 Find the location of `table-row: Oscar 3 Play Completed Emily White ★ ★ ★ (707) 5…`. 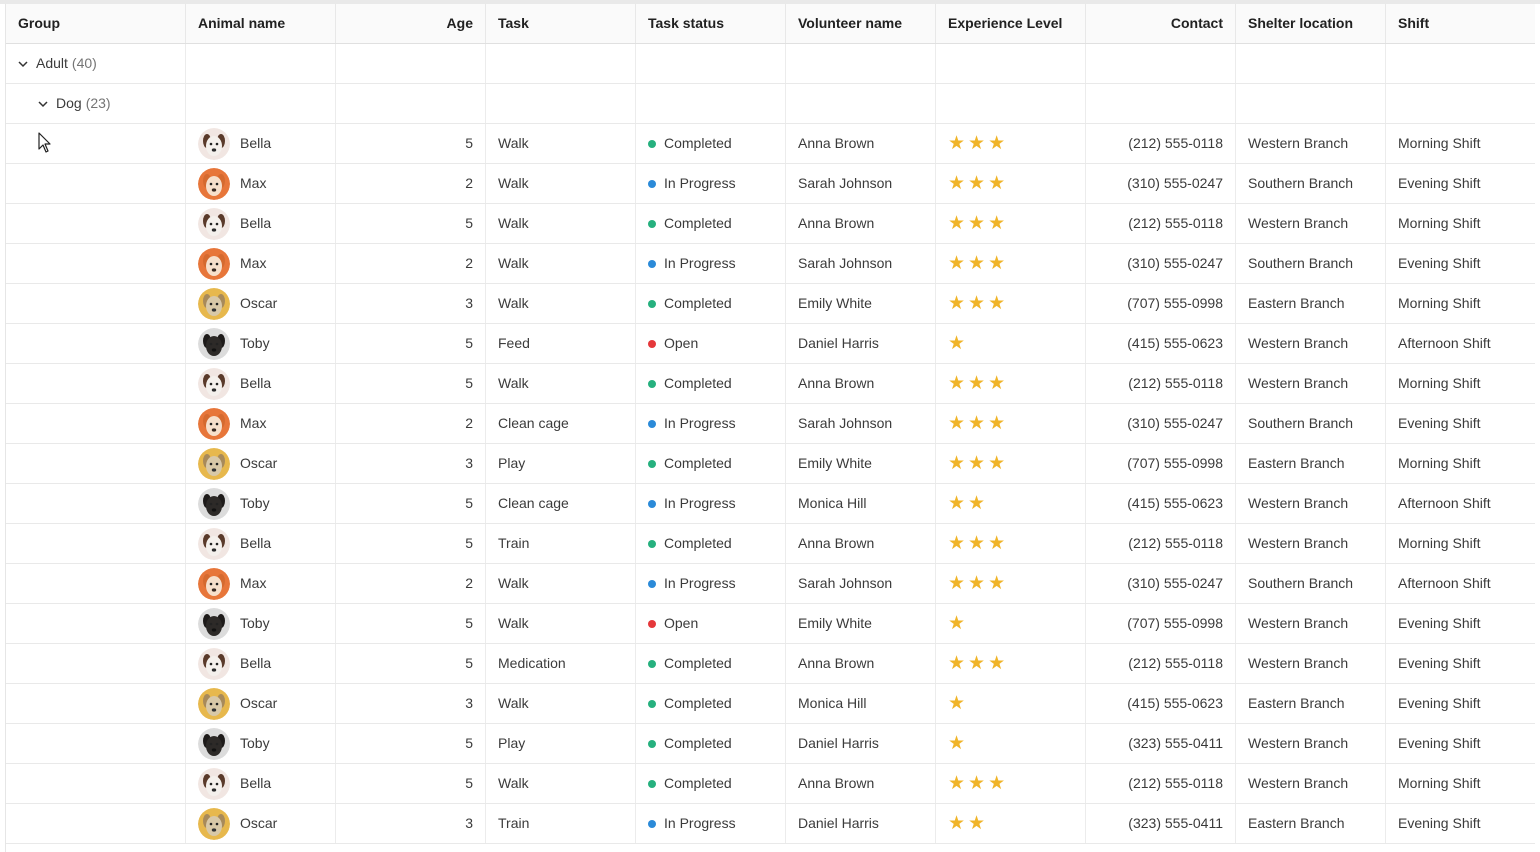

table-row: Oscar 3 Play Completed Emily White ★ ★ ★ (707) 5… is located at coordinates (770, 464).